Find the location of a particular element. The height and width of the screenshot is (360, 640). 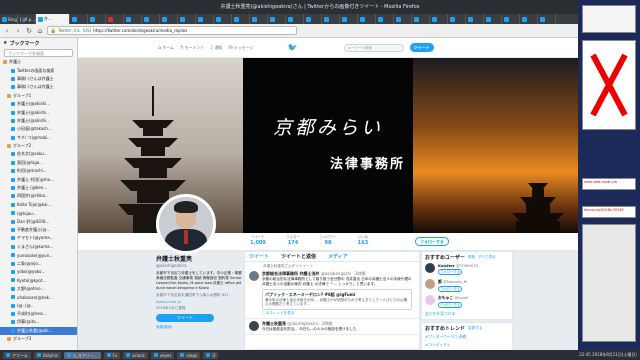

trend-item: #コンディティ is located at coordinates (467, 345).